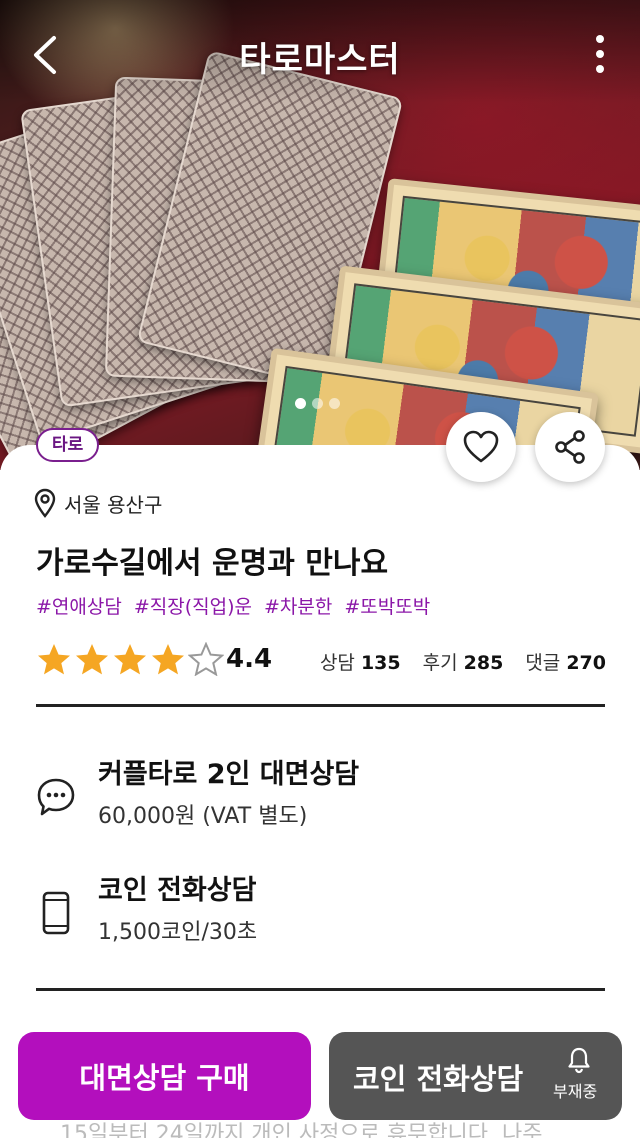  What do you see at coordinates (56, 913) in the screenshot?
I see `phone-icon` at bounding box center [56, 913].